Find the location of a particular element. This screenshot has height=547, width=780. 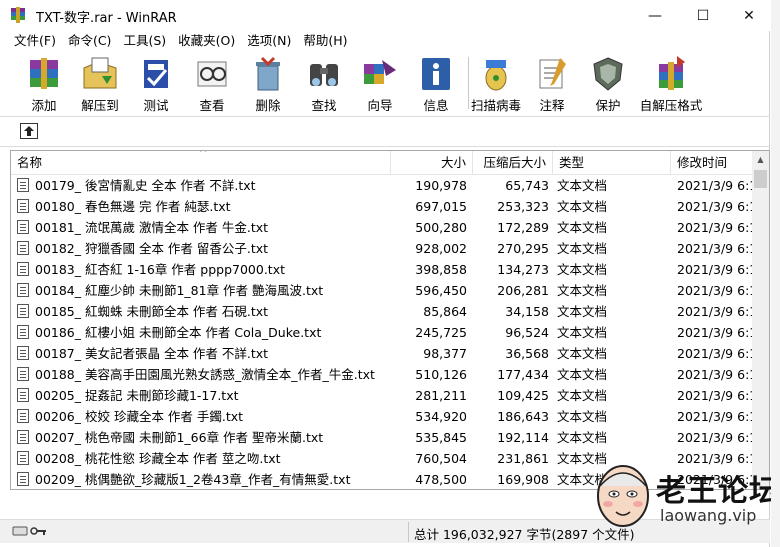

file-size: 85,864 is located at coordinates (445, 311).